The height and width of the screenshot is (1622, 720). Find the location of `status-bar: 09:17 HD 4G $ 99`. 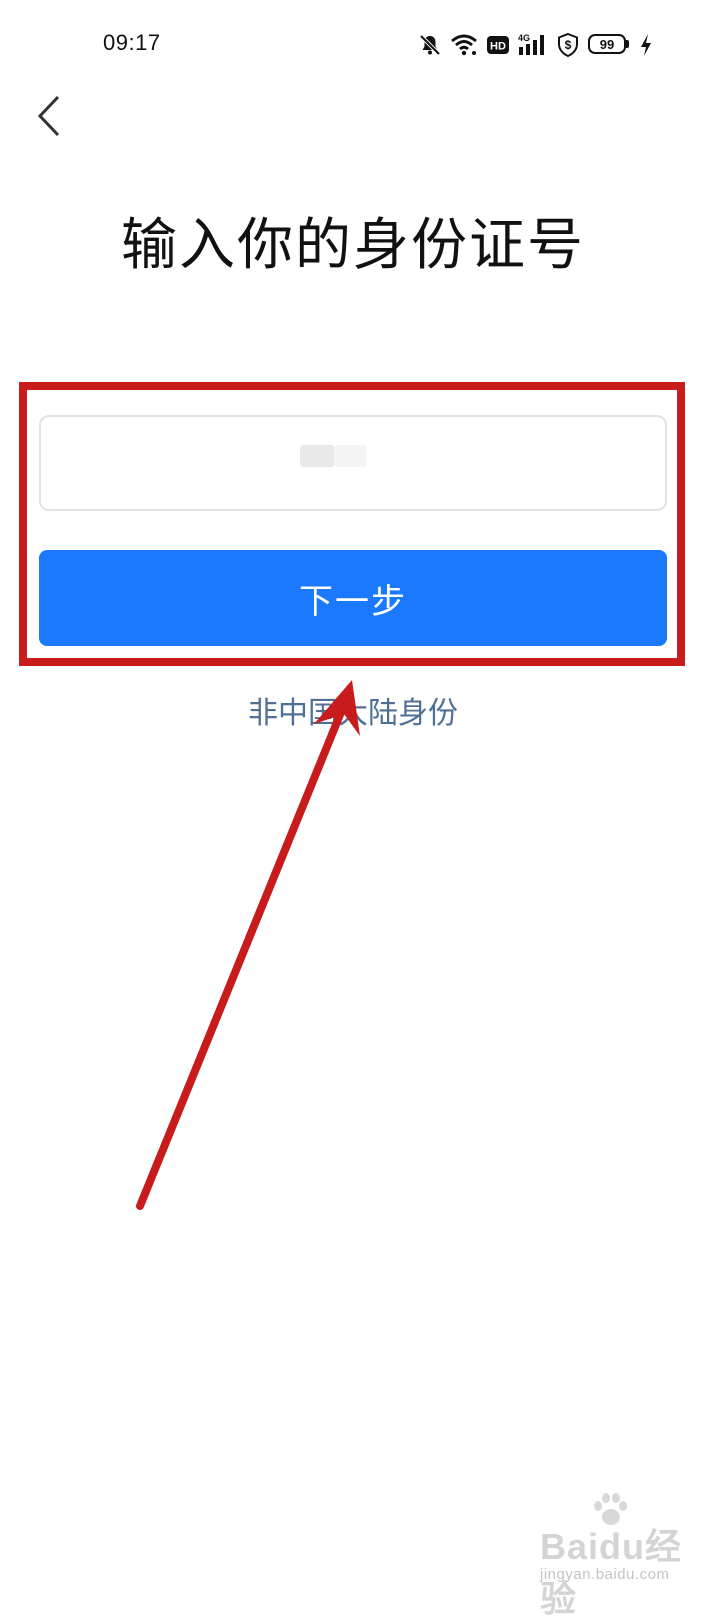

status-bar: 09:17 HD 4G $ 99 is located at coordinates (360, 45).